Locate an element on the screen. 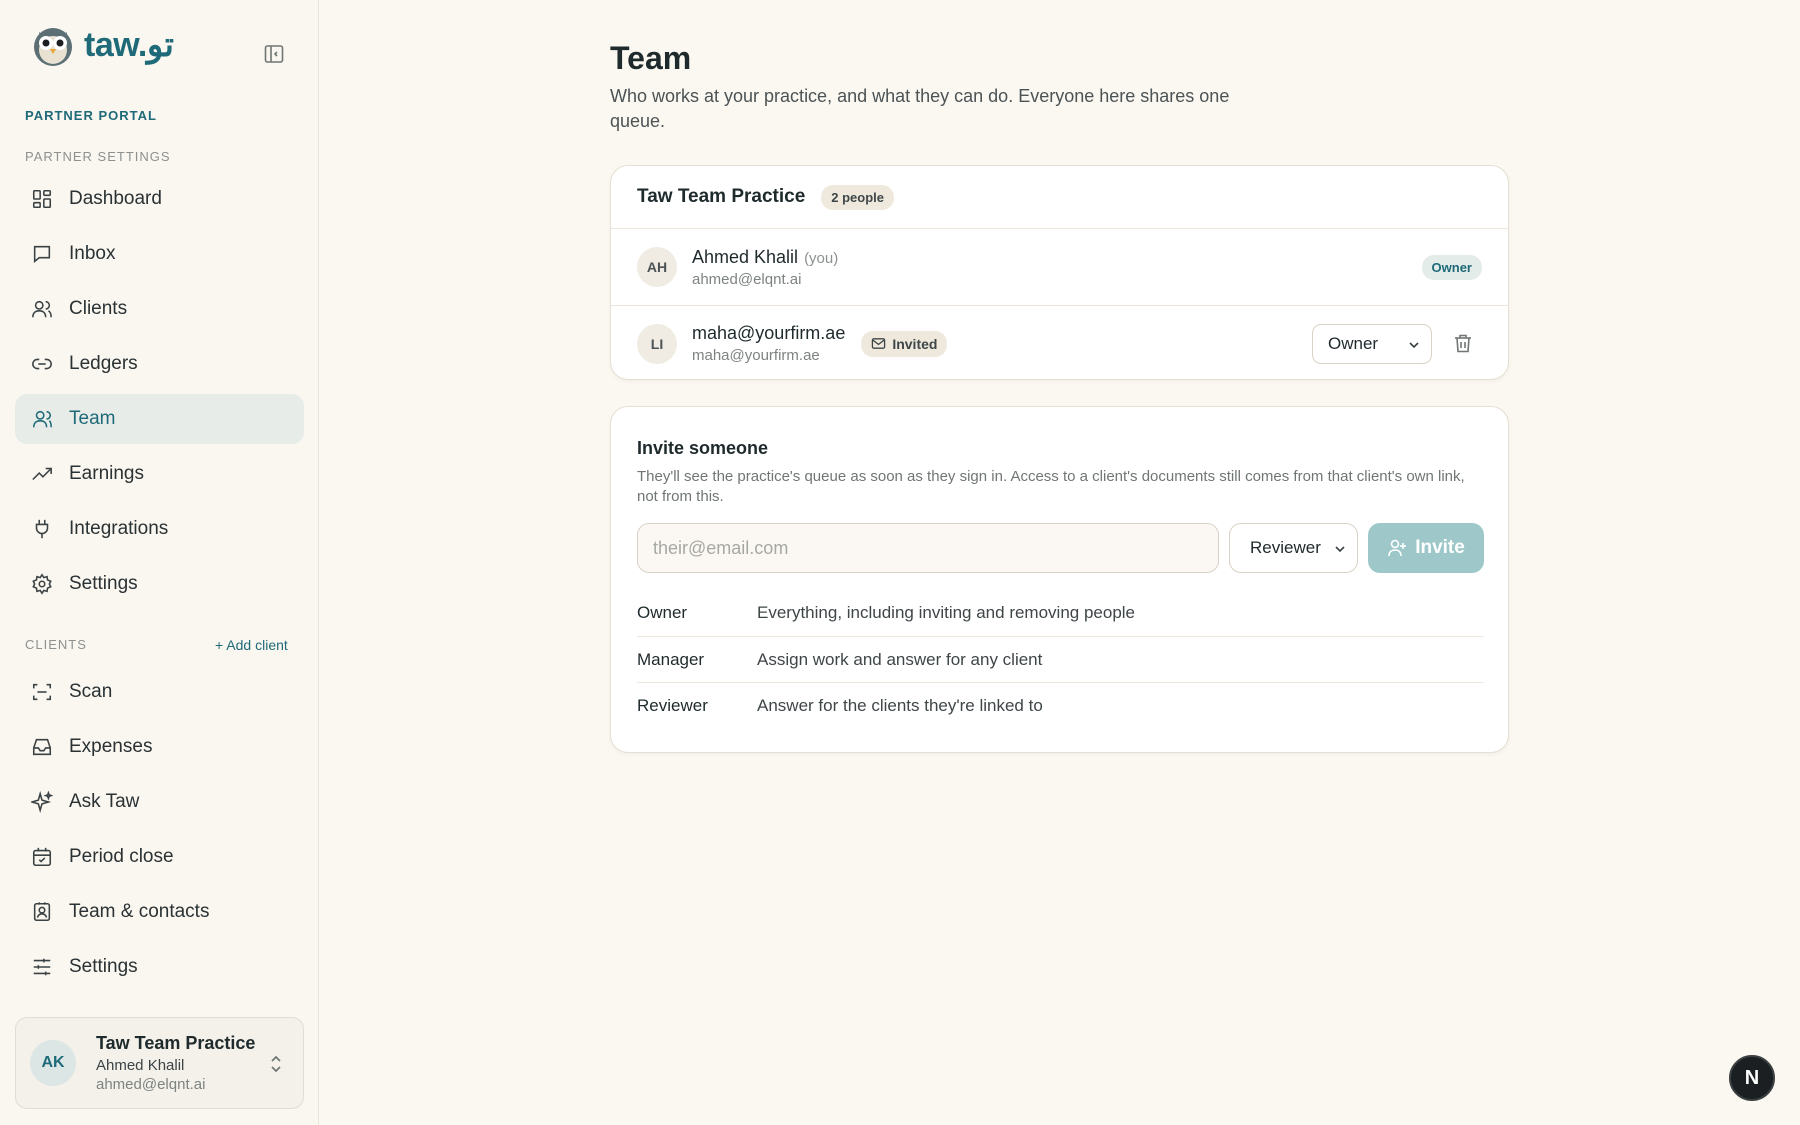  role-badge: Owner is located at coordinates (1451, 267).